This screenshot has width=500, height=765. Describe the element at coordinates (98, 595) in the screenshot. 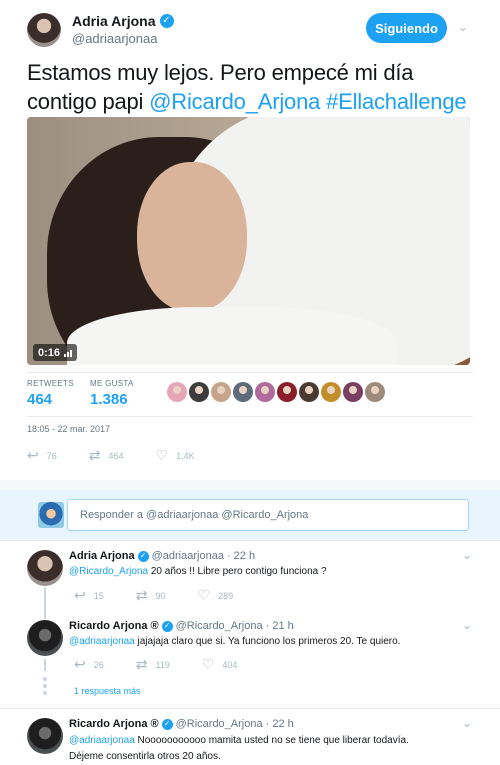

I see `reply-count: 15` at that location.